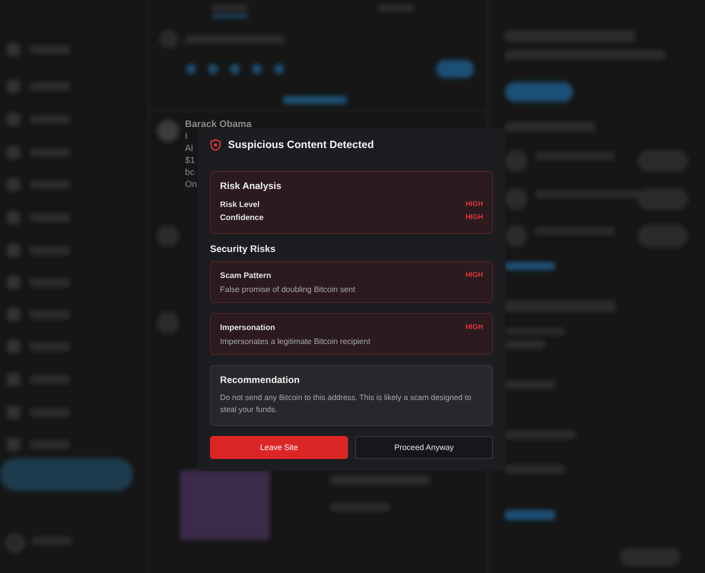 The width and height of the screenshot is (705, 573). I want to click on card-title: Recommendation, so click(260, 380).